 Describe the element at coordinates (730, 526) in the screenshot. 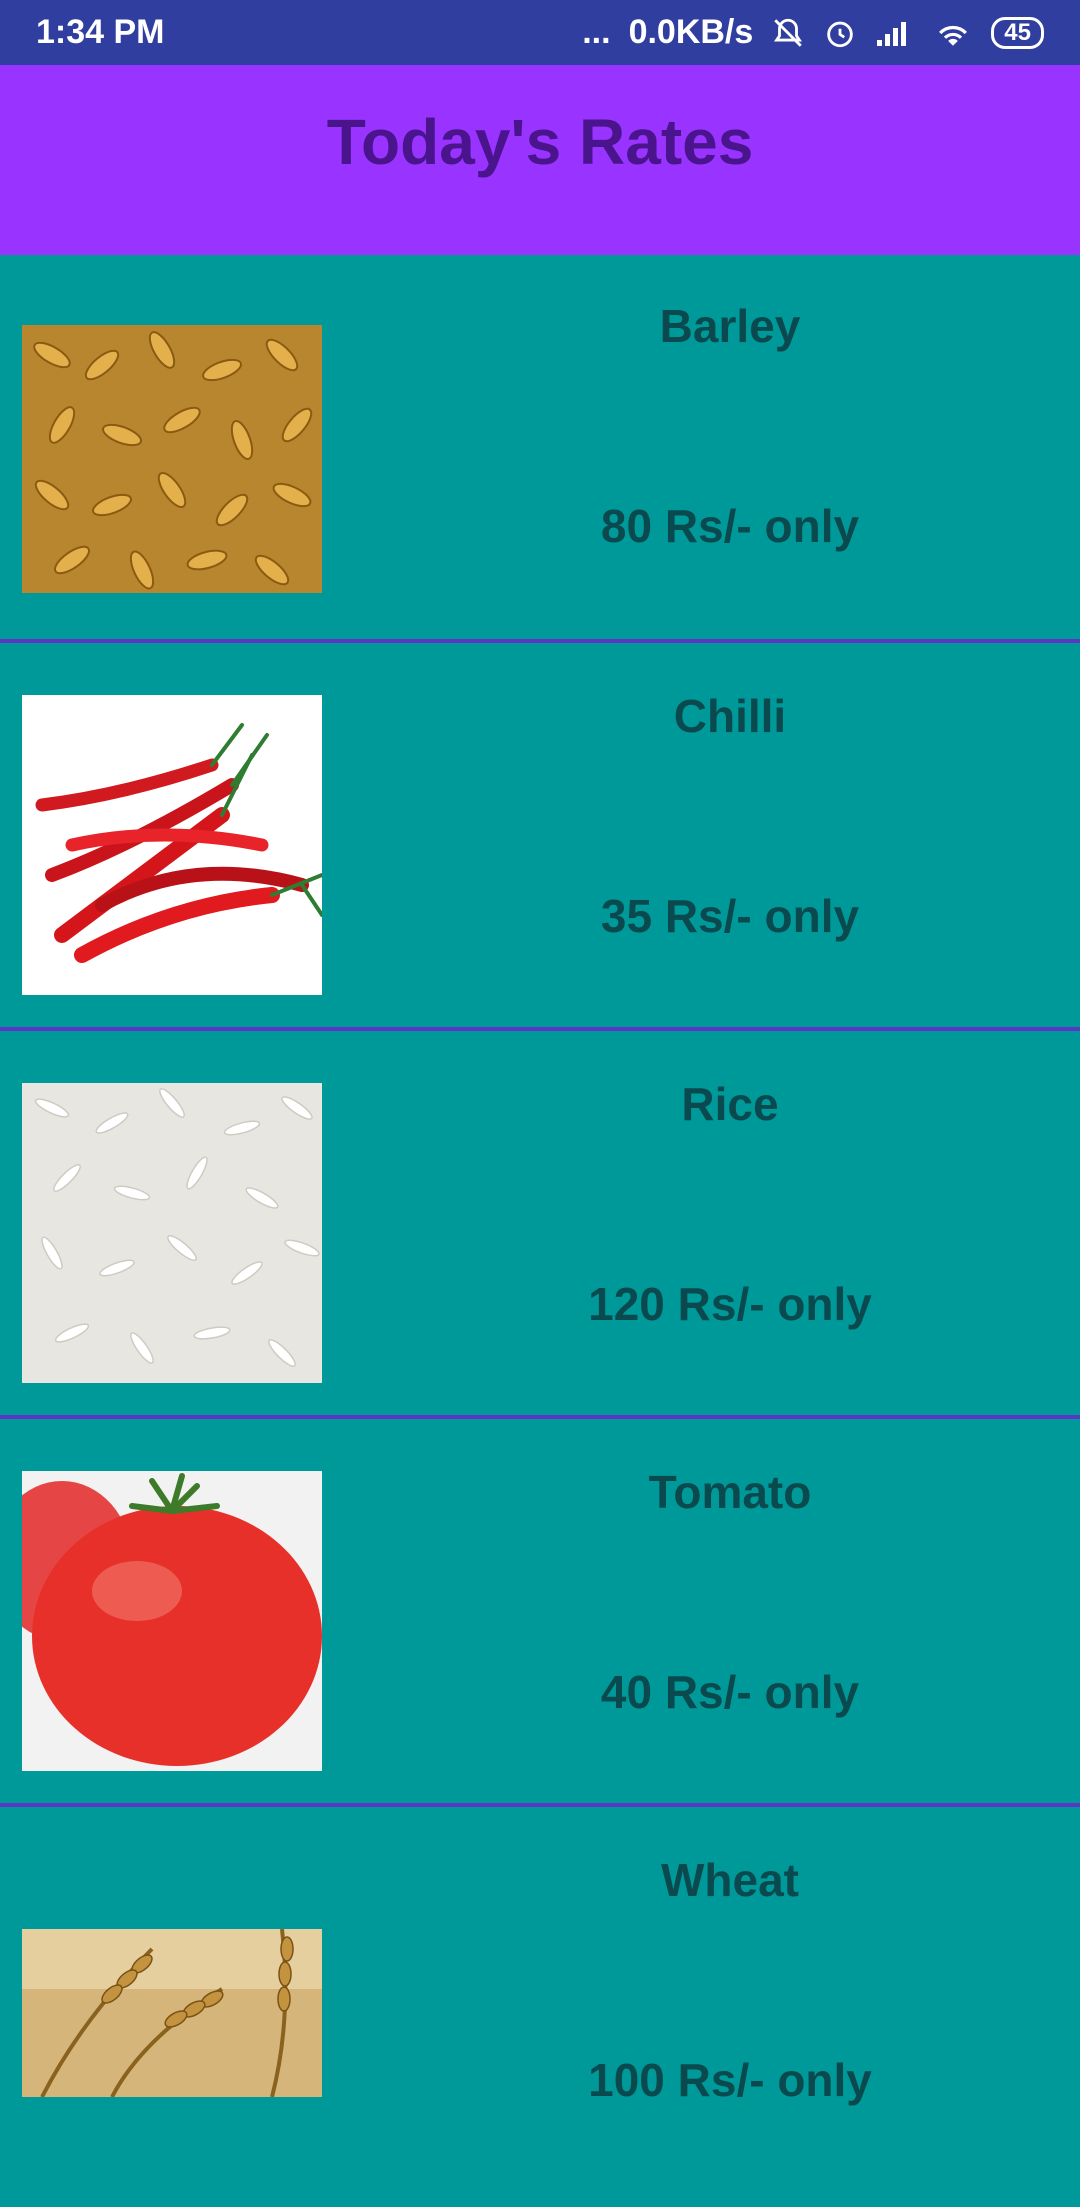

I see `item-price: 80 Rs/- only` at that location.